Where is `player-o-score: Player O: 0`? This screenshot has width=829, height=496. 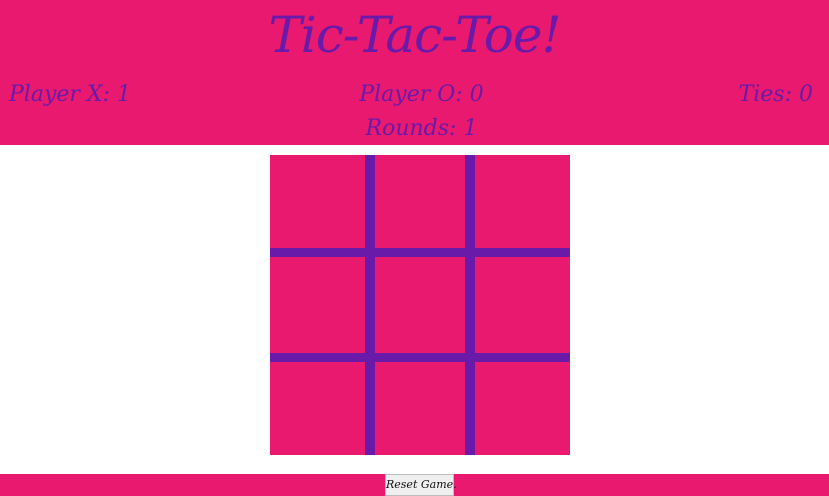
player-o-score: Player O: 0 is located at coordinates (421, 94).